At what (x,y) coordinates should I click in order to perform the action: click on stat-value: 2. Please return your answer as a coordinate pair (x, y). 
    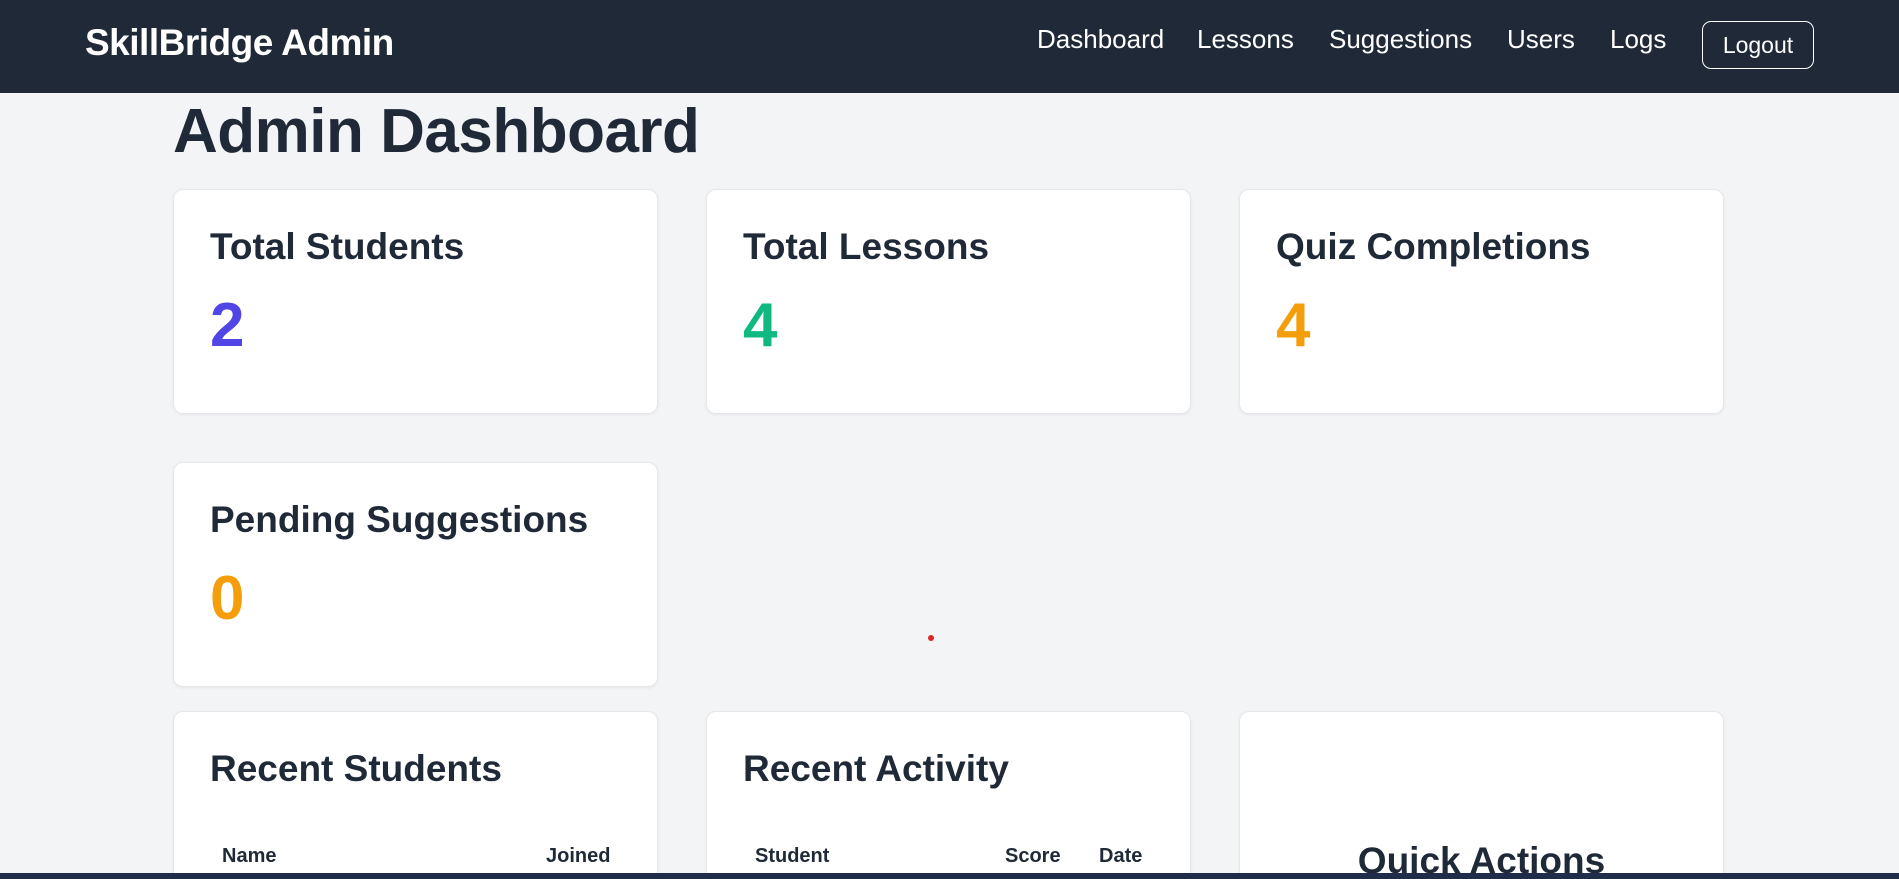
    Looking at the image, I should click on (227, 325).